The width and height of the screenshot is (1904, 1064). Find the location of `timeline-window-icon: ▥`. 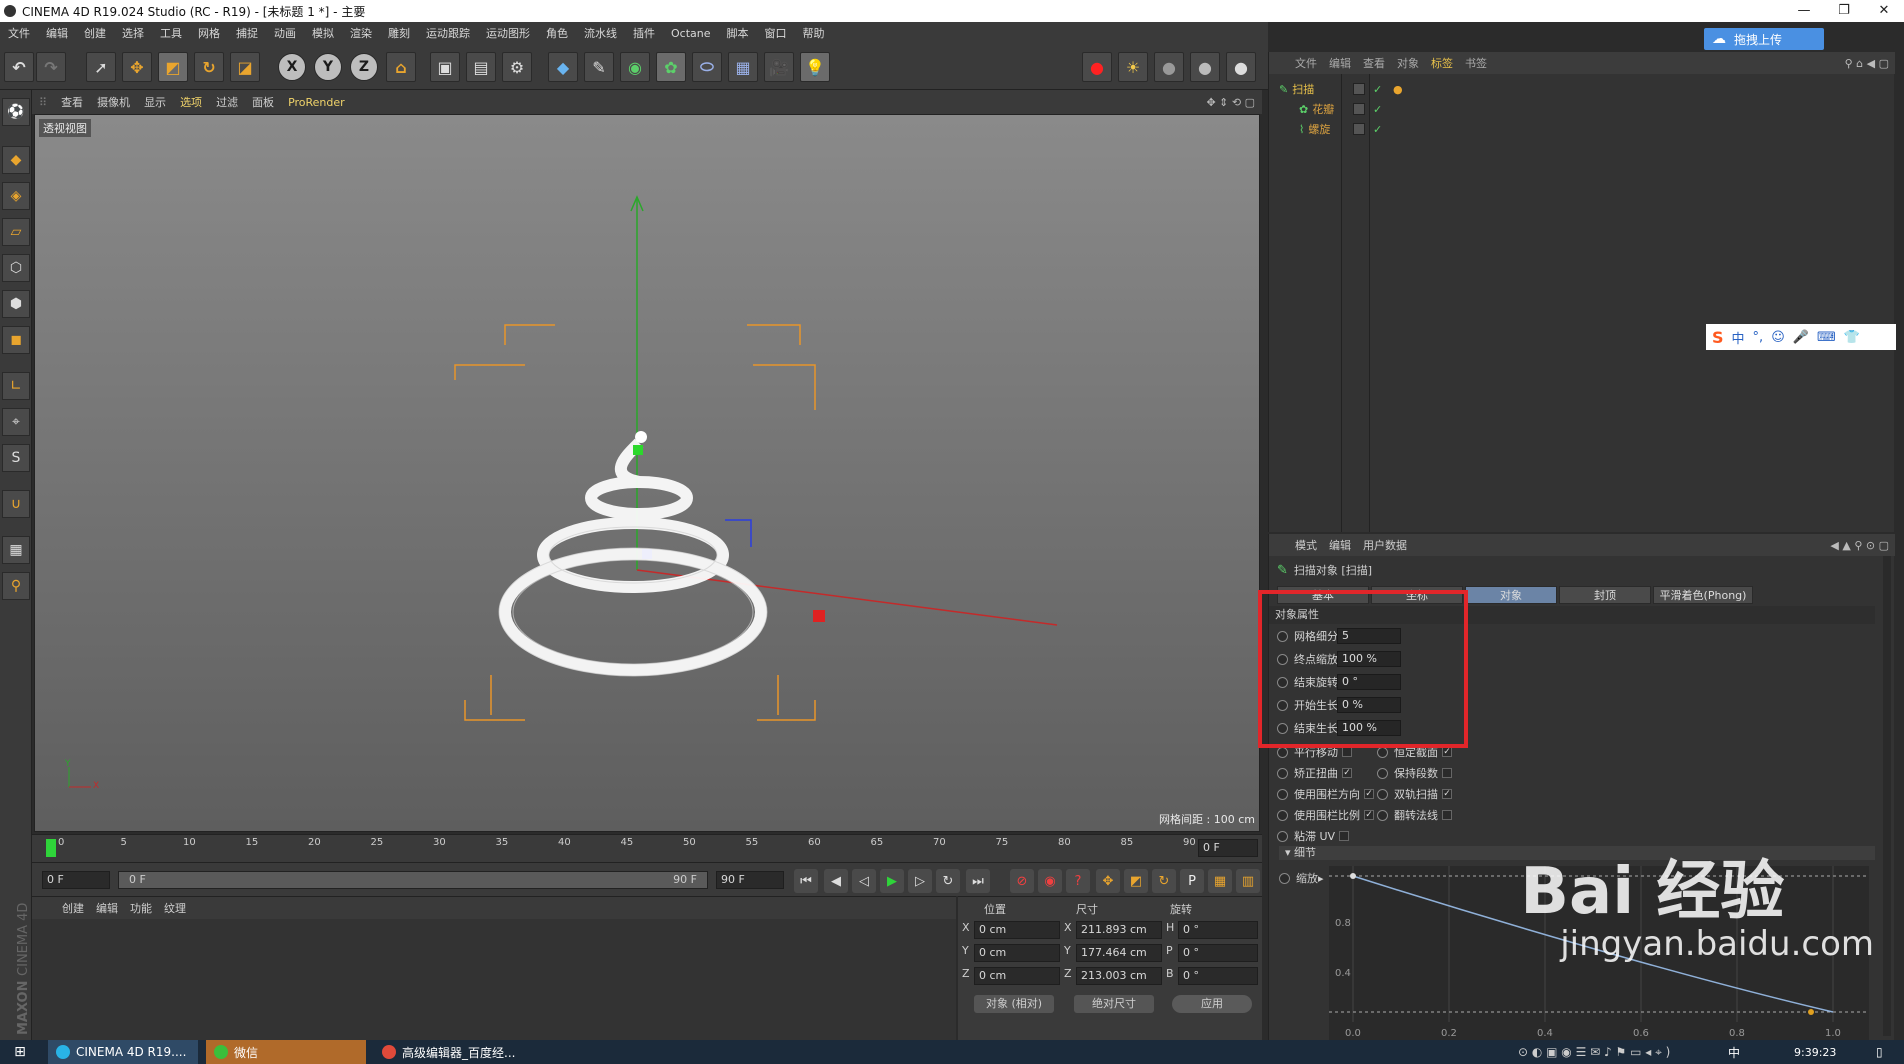

timeline-window-icon: ▥ is located at coordinates (1248, 881).